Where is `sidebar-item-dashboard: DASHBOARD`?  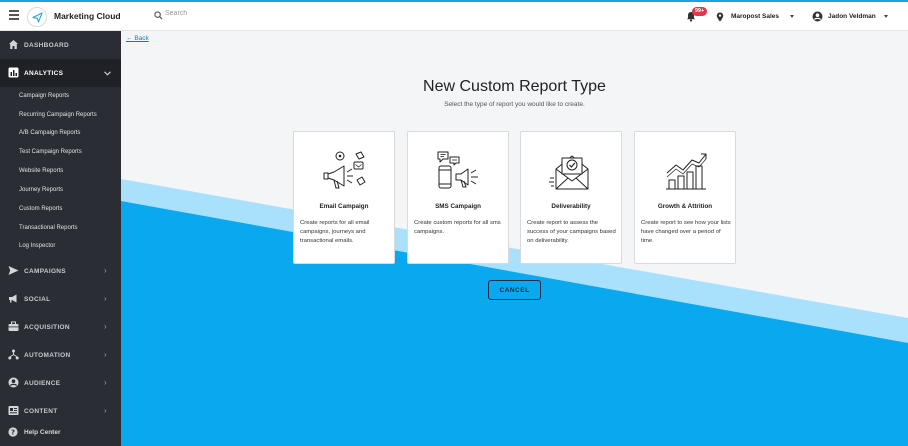
sidebar-item-dashboard: DASHBOARD is located at coordinates (60, 45).